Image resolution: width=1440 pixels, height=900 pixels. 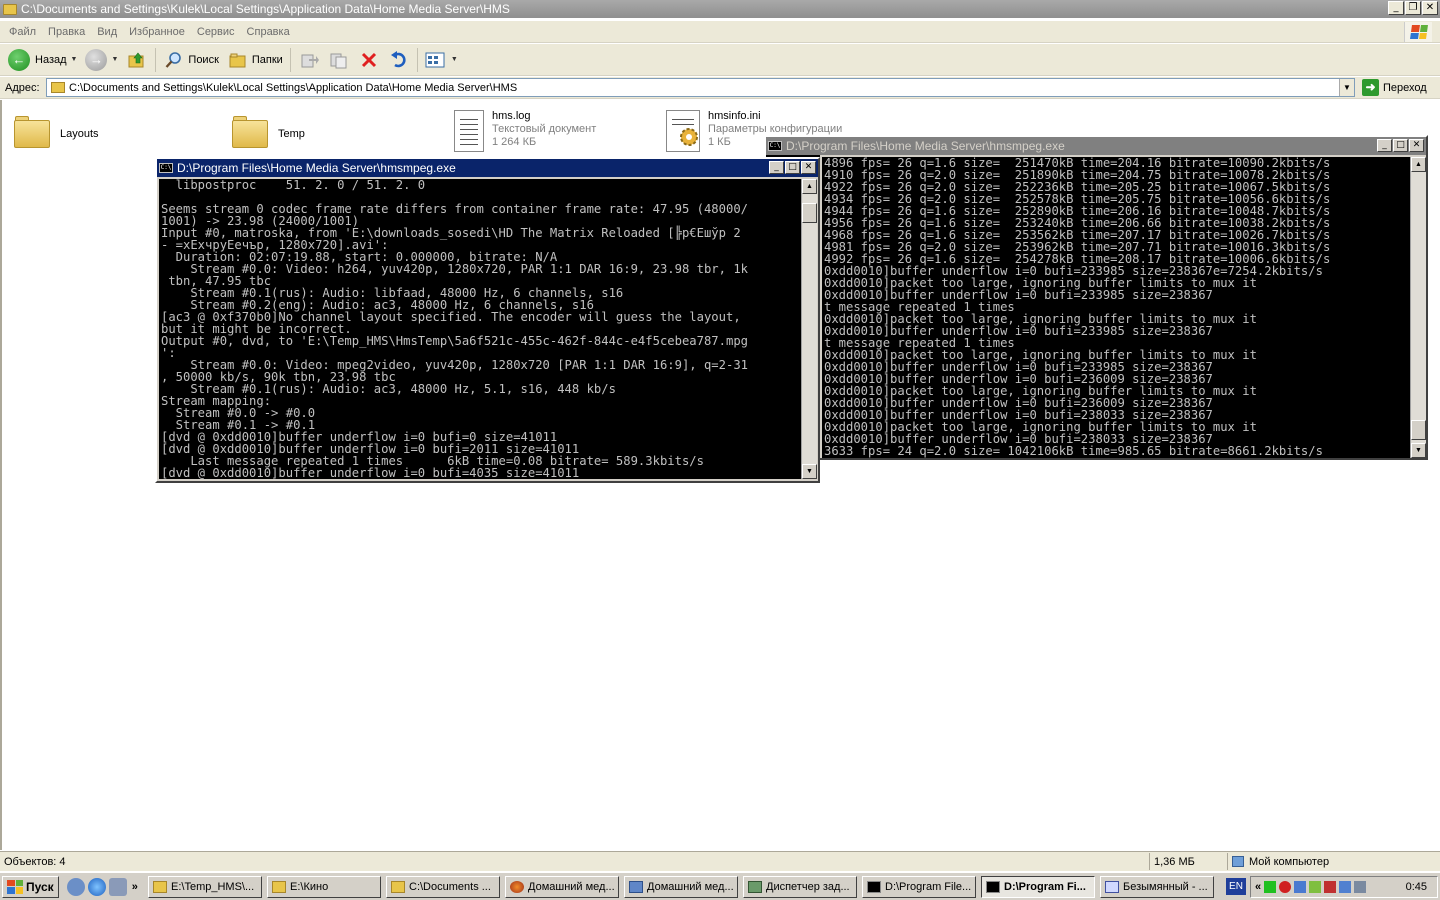 I want to click on tray-red-icon, so click(x=1285, y=887).